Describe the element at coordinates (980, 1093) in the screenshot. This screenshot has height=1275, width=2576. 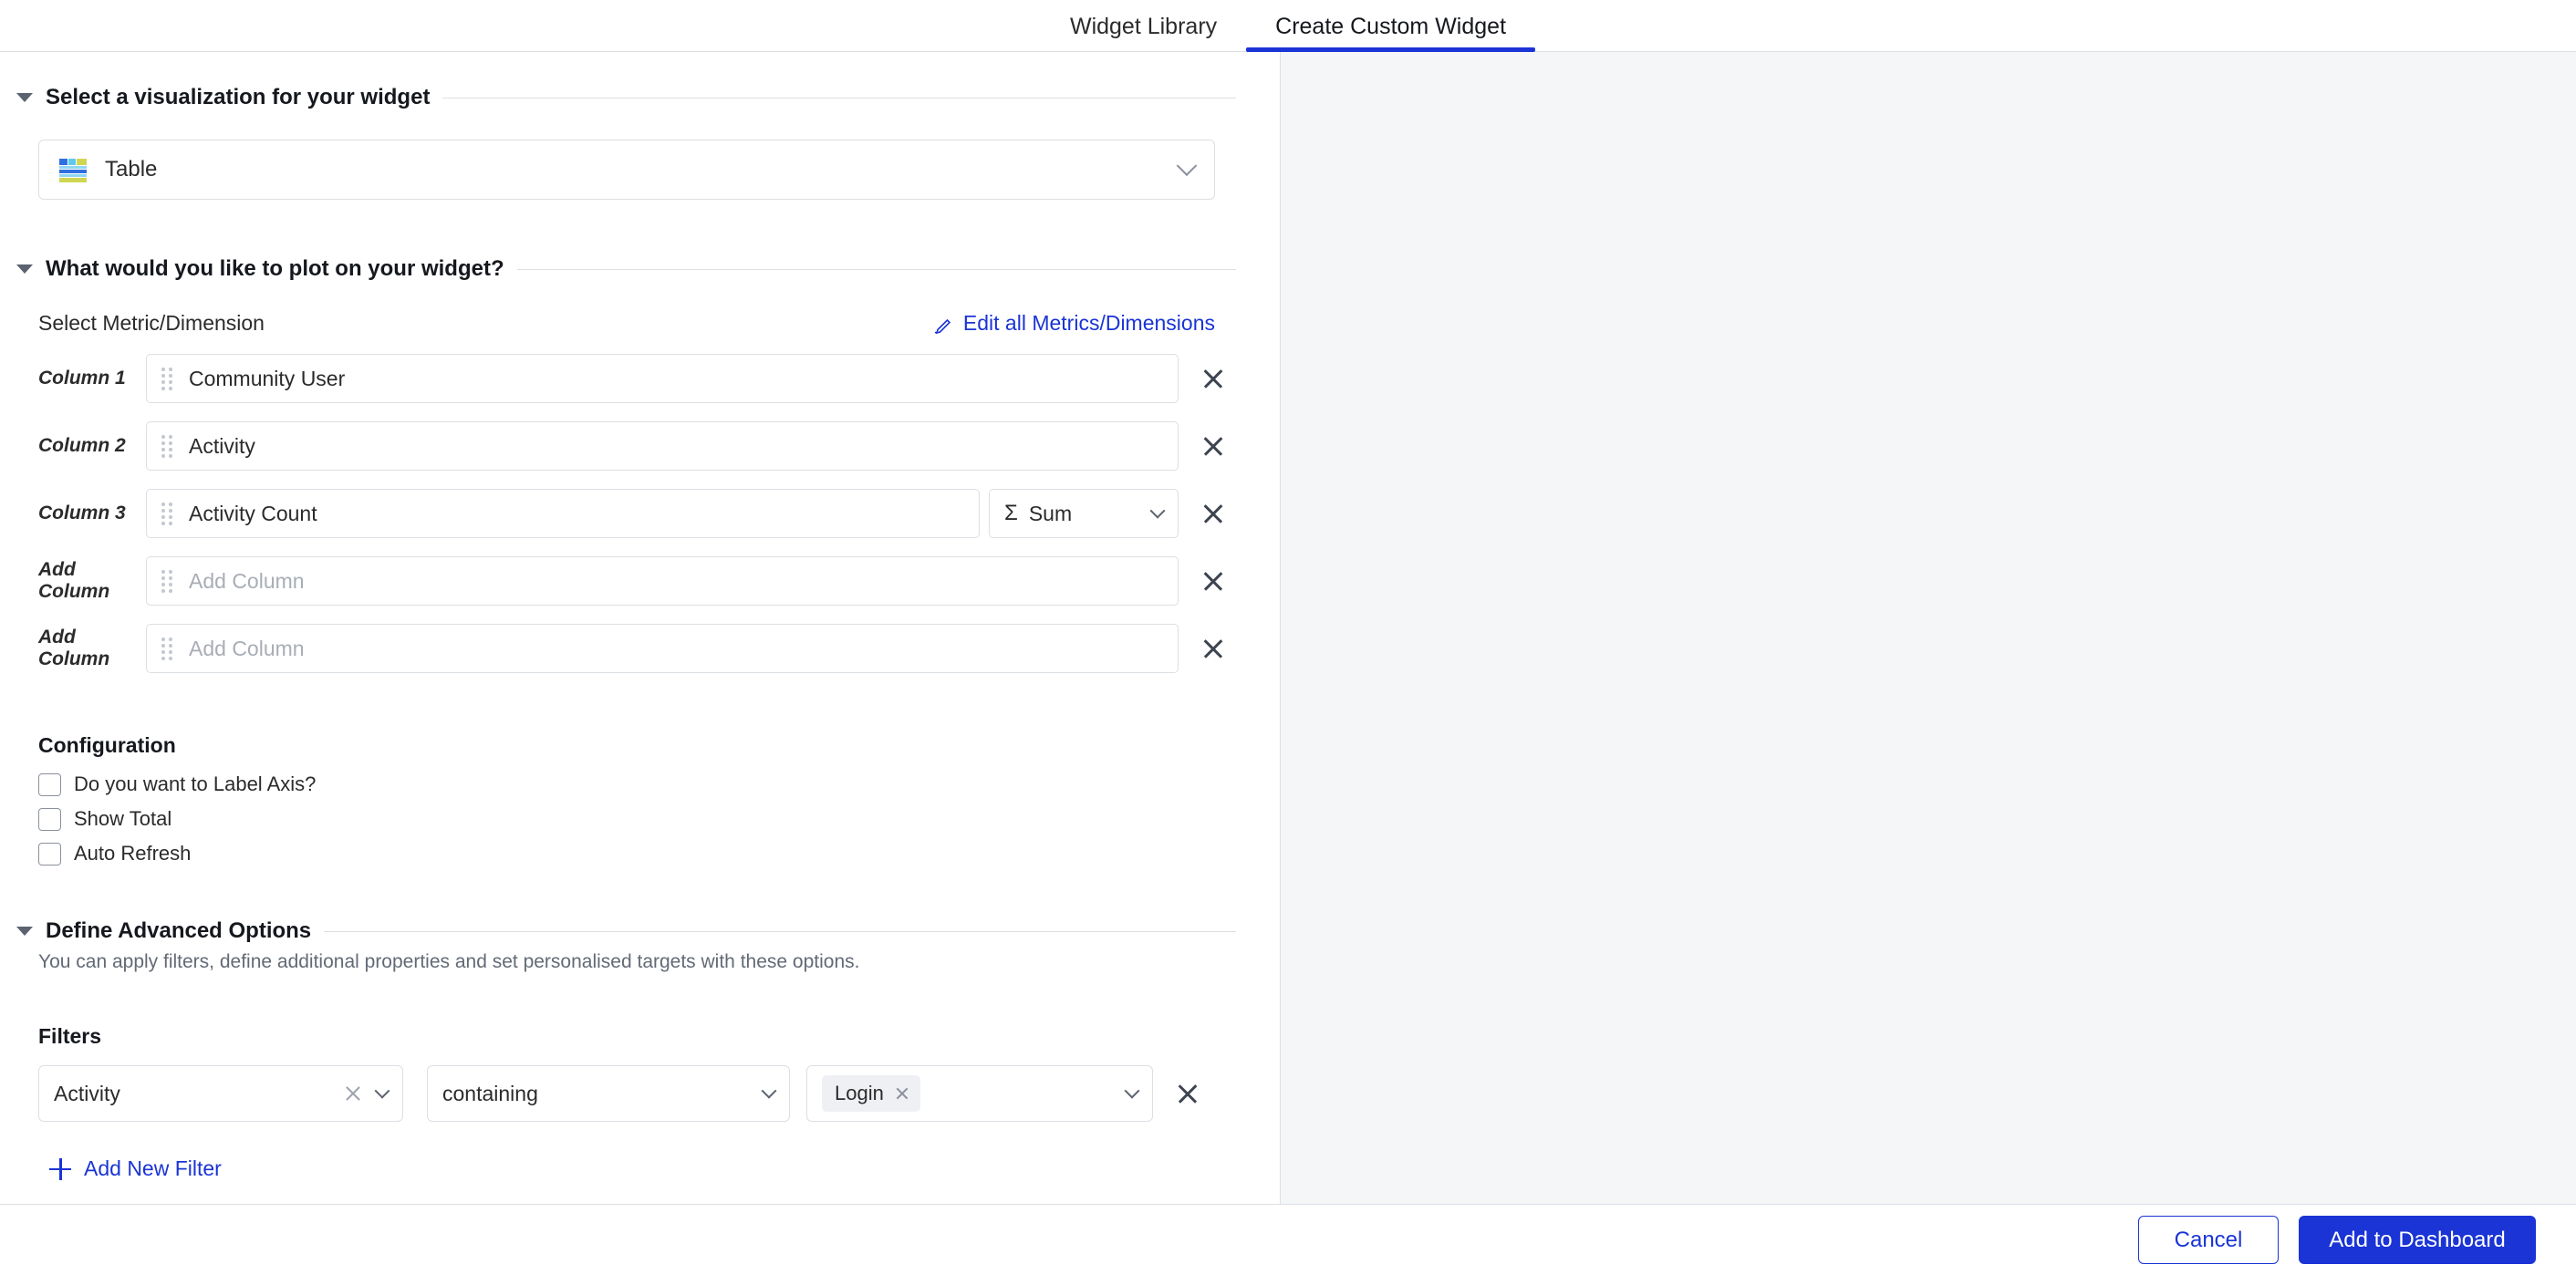
I see `filter-value-select: Login` at that location.